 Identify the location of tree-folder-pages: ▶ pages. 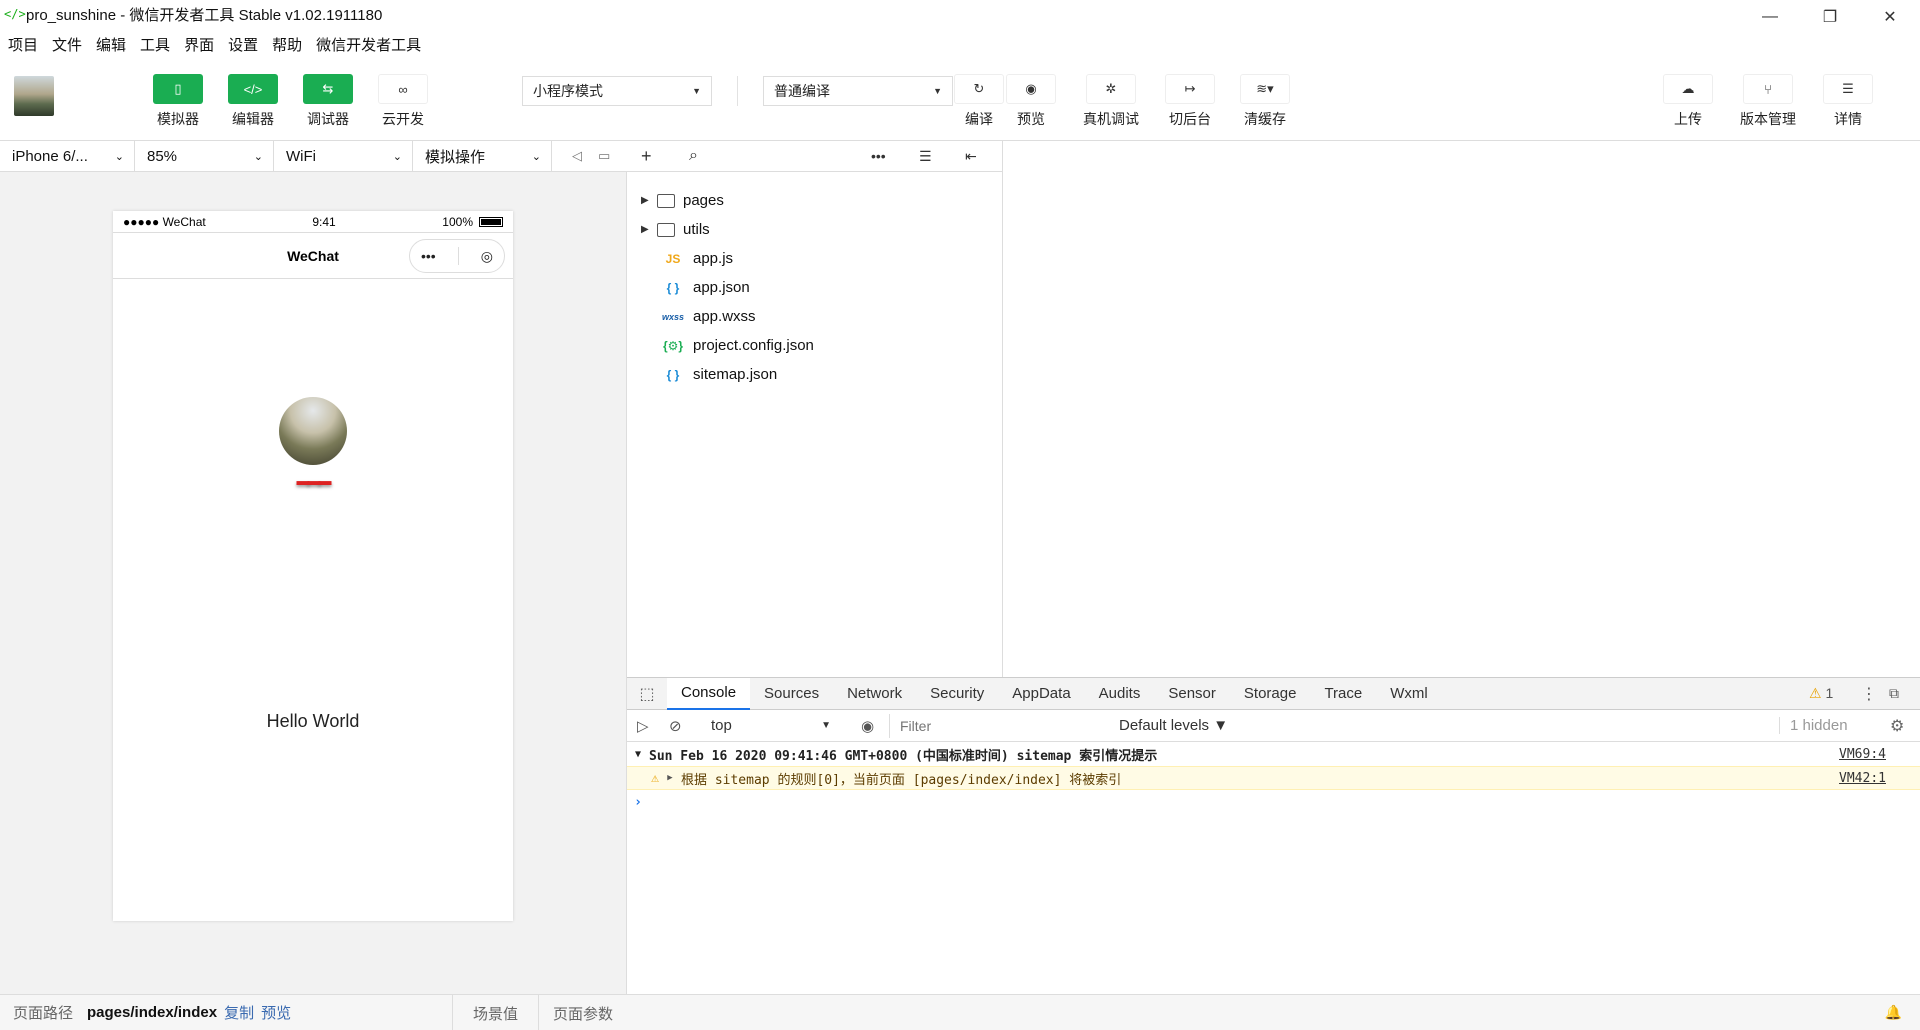
(814, 200).